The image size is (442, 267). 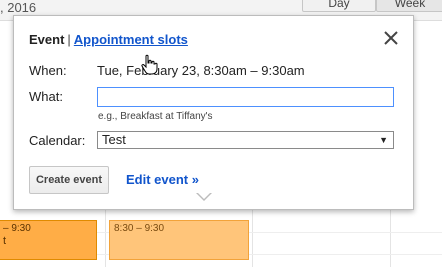 I want to click on create-event-button: Create event, so click(x=69, y=180).